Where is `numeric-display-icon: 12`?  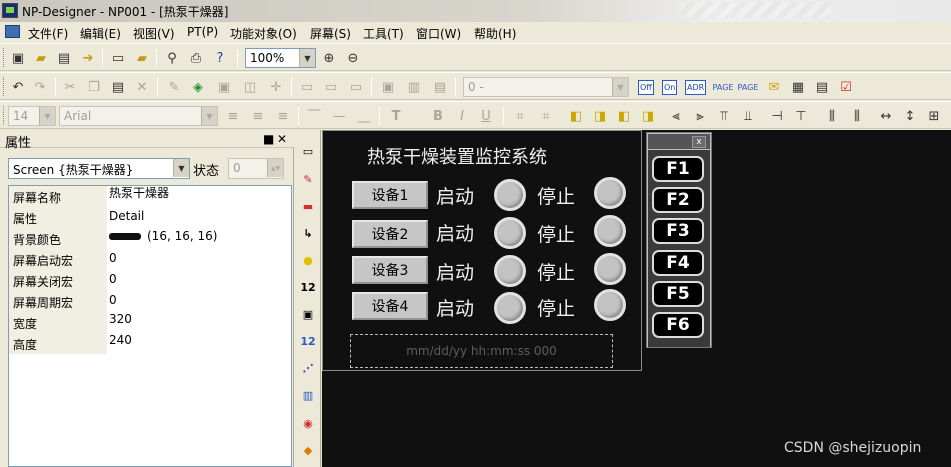
numeric-display-icon: 12 is located at coordinates (308, 287).